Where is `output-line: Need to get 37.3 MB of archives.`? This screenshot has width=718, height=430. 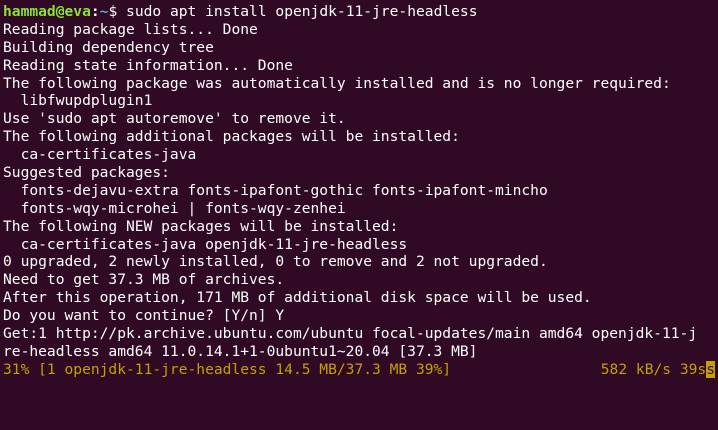
output-line: Need to get 37.3 MB of archives. is located at coordinates (144, 280).